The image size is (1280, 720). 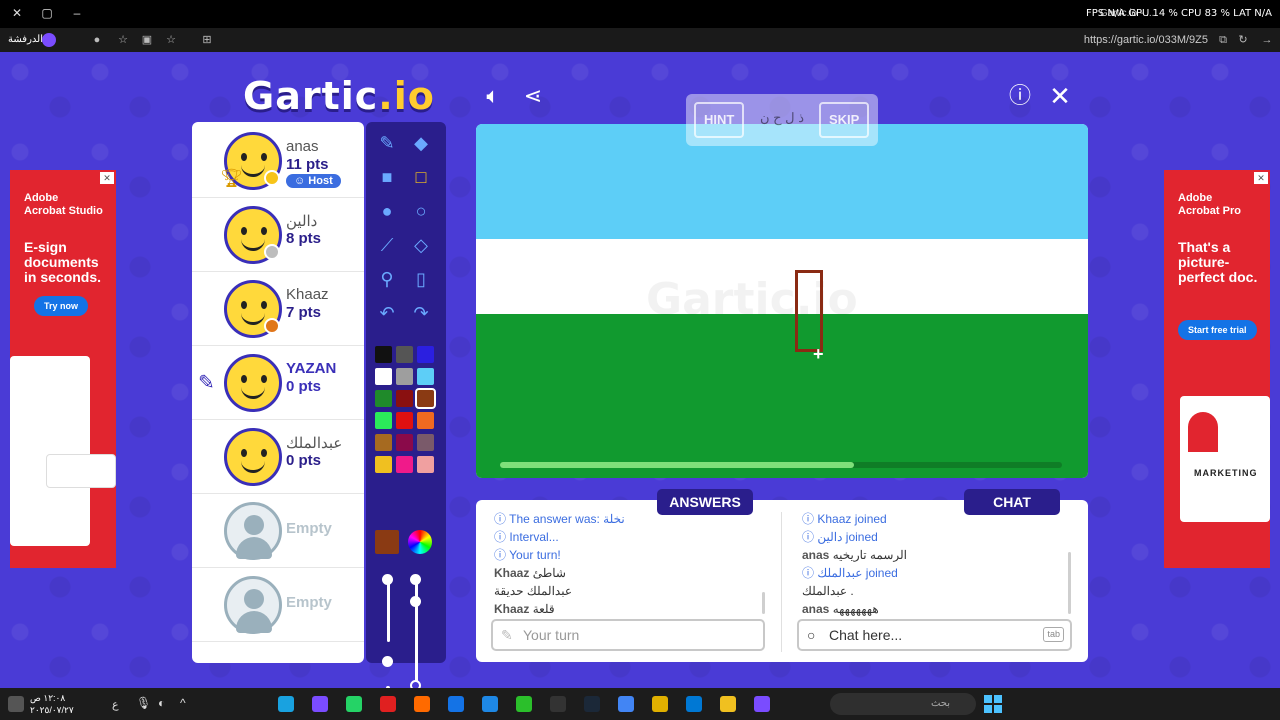 I want to click on settings-icon, so click(x=16, y=704).